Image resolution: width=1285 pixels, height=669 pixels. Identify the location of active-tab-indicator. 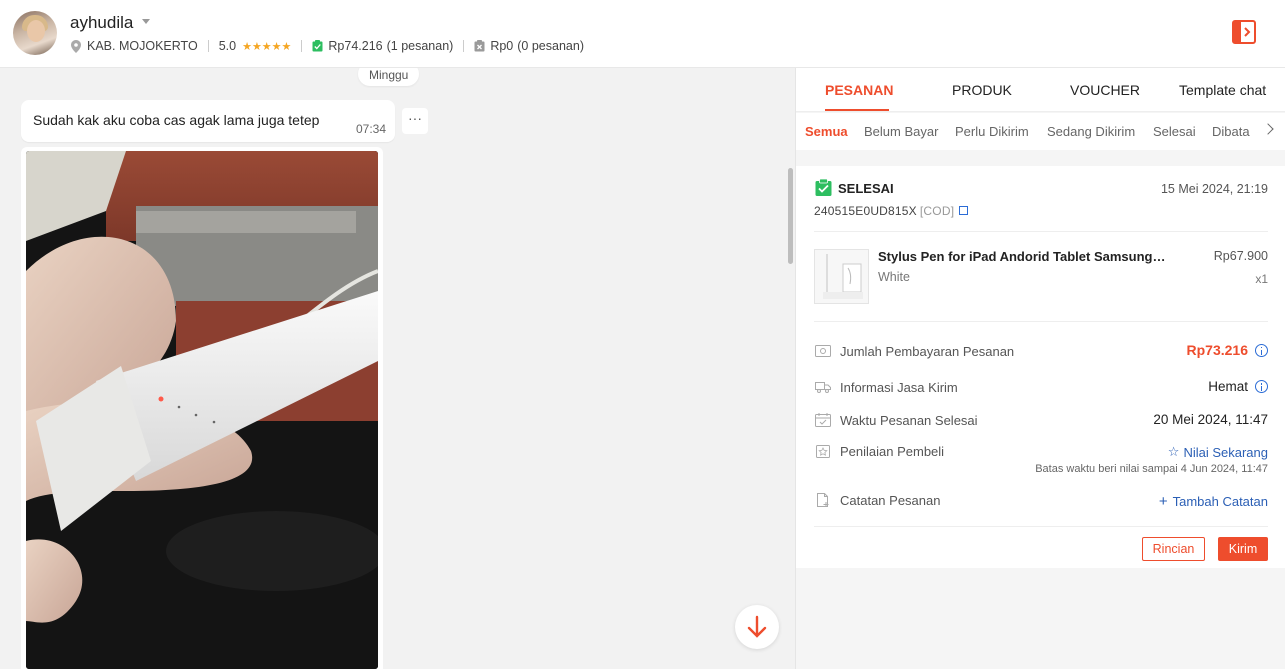
(857, 110).